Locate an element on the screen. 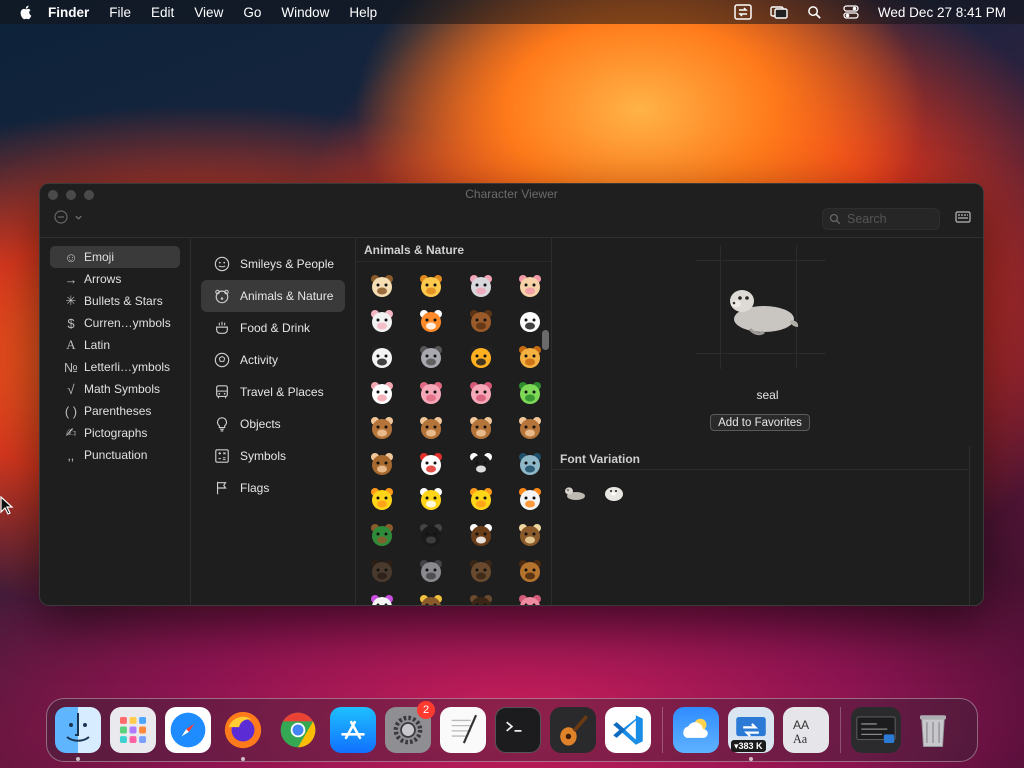 This screenshot has width=1024, height=768. control-center-icon is located at coordinates (851, 12).